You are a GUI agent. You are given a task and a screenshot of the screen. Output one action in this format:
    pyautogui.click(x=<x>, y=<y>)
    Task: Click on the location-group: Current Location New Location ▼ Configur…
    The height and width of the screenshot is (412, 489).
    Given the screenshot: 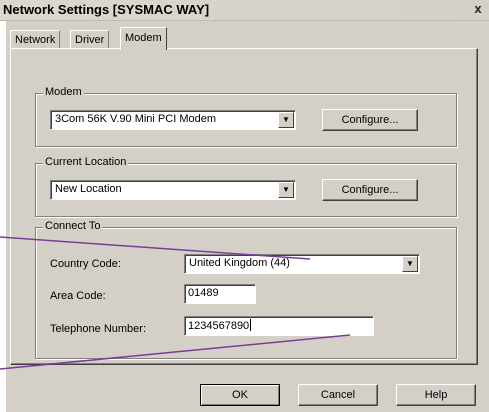 What is the action you would take?
    pyautogui.click(x=246, y=186)
    